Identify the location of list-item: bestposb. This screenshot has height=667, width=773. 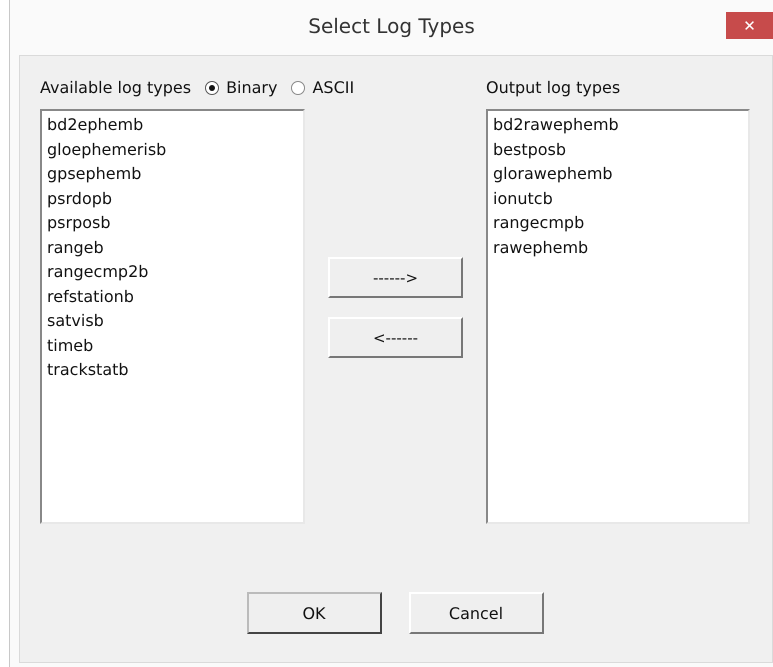
(618, 150).